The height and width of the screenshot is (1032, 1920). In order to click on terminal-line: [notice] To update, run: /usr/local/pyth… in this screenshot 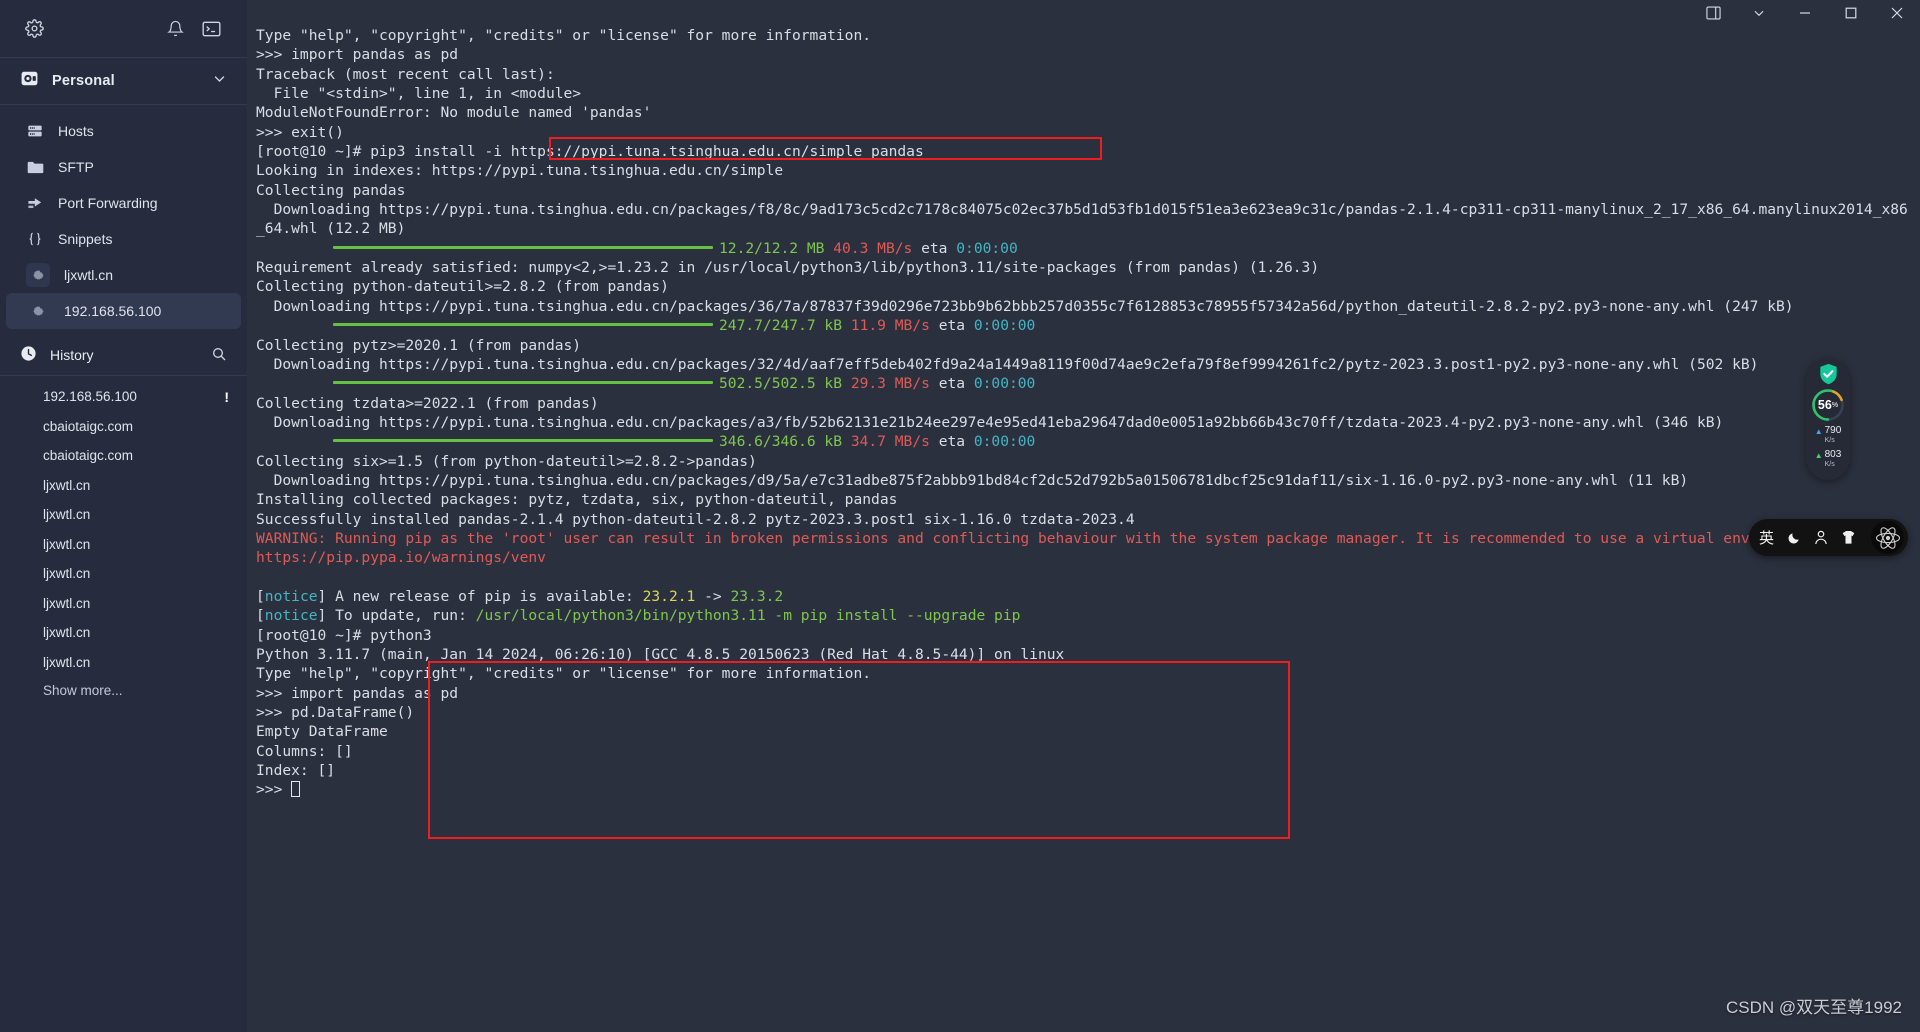, I will do `click(1084, 615)`.